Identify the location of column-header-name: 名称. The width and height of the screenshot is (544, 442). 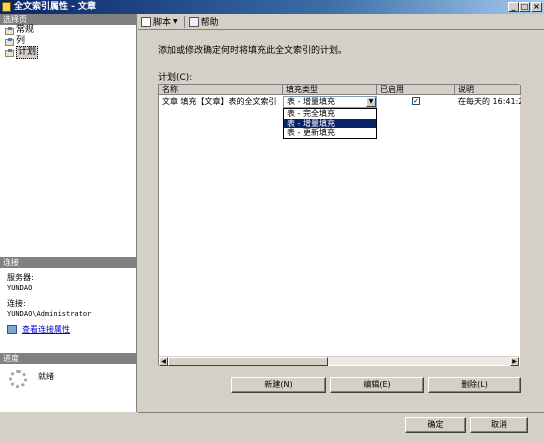
(221, 90).